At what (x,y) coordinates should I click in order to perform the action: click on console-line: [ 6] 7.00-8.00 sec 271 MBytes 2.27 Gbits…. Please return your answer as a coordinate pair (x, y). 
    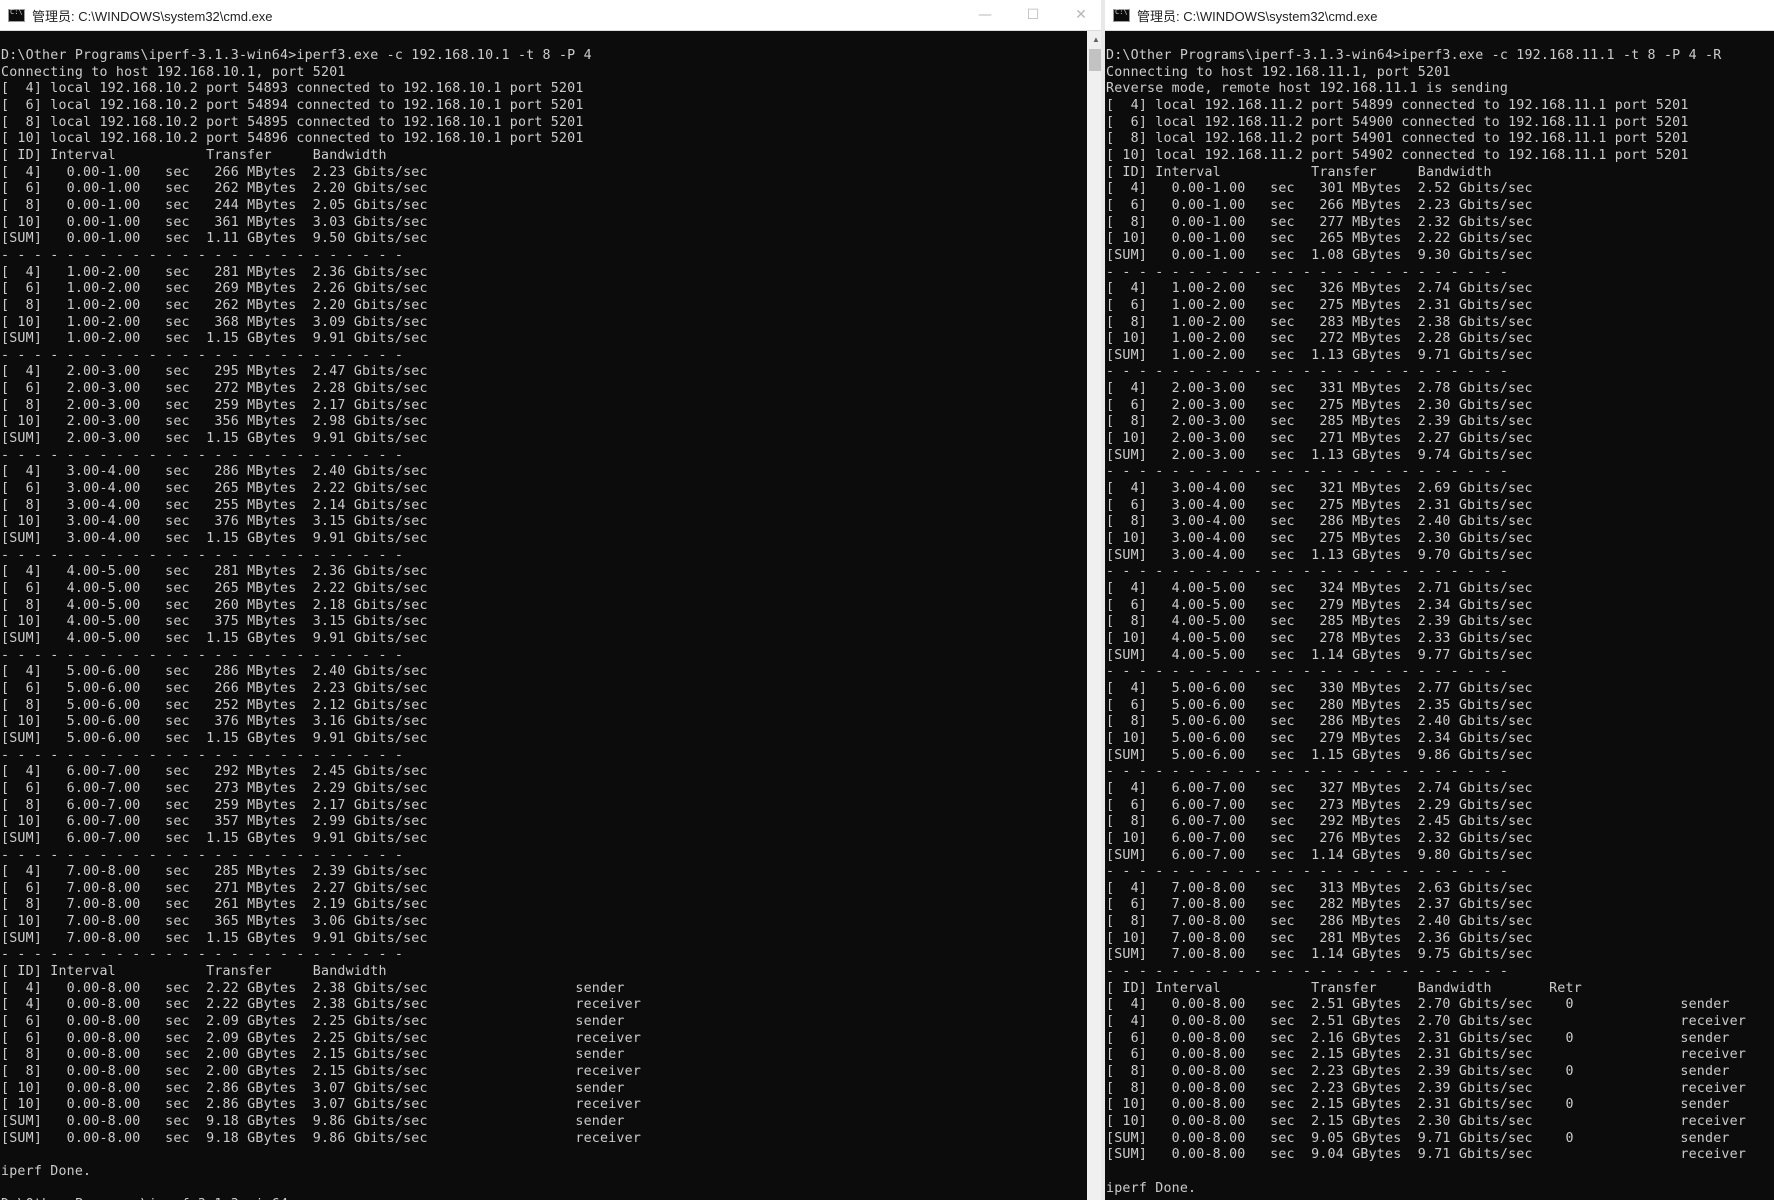
    Looking at the image, I should click on (214, 888).